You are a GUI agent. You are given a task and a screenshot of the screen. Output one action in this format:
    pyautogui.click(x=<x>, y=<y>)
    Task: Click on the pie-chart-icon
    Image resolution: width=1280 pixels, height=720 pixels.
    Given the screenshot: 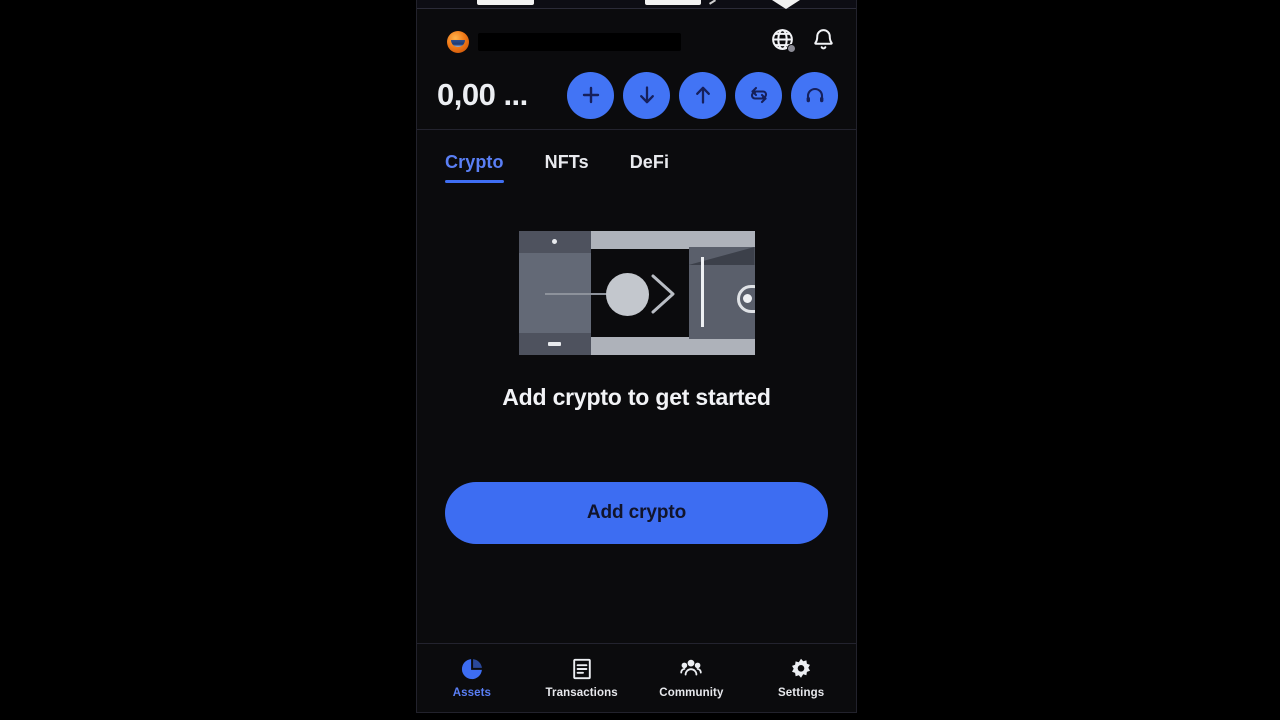 What is the action you would take?
    pyautogui.click(x=472, y=669)
    